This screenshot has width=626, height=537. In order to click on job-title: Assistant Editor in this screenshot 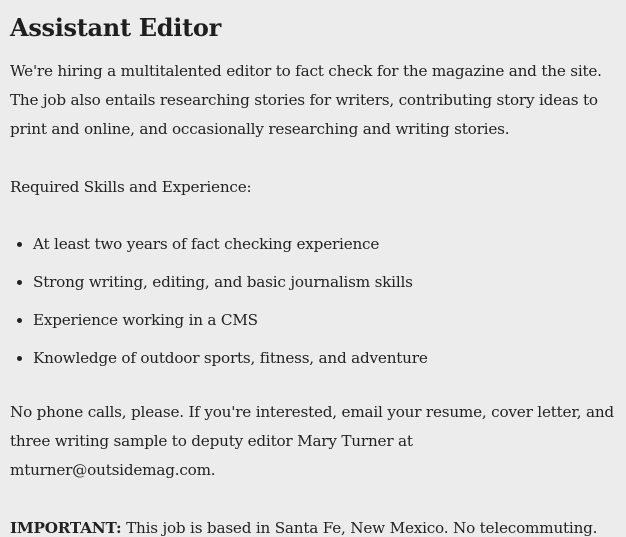, I will do `click(115, 27)`.